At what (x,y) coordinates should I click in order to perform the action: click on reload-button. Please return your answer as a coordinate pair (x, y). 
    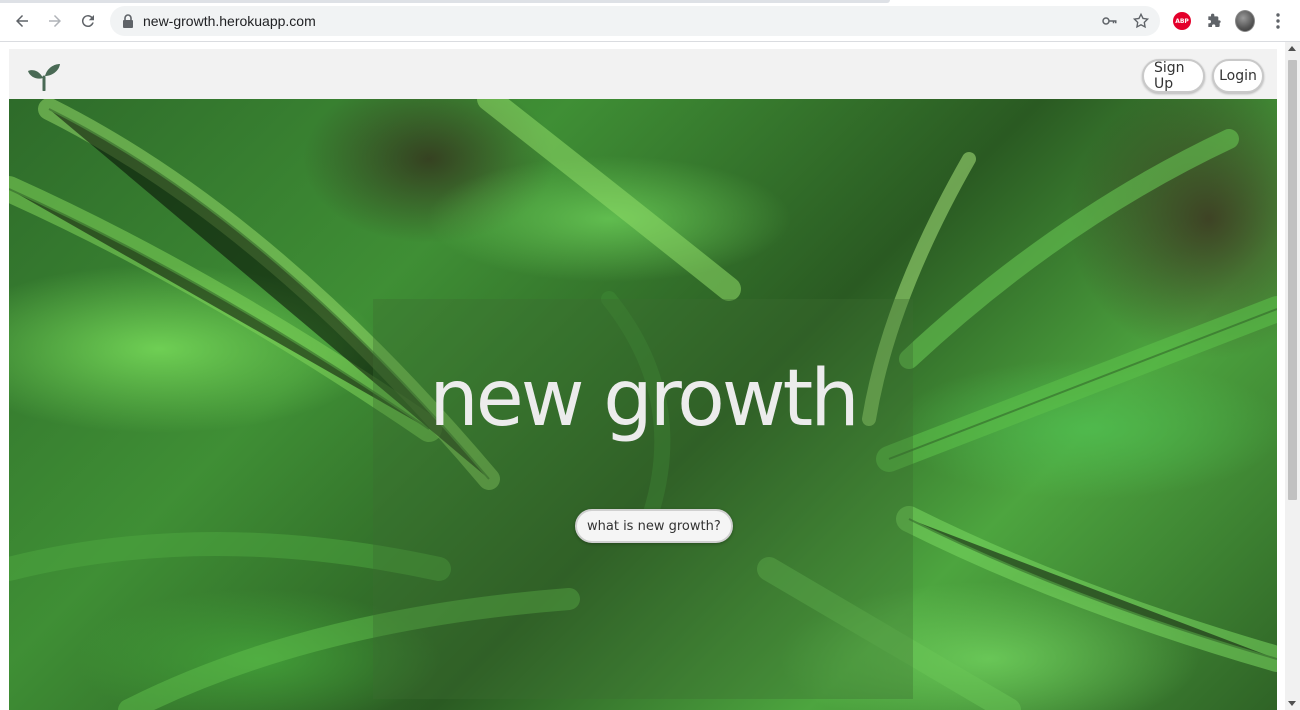
    Looking at the image, I should click on (88, 21).